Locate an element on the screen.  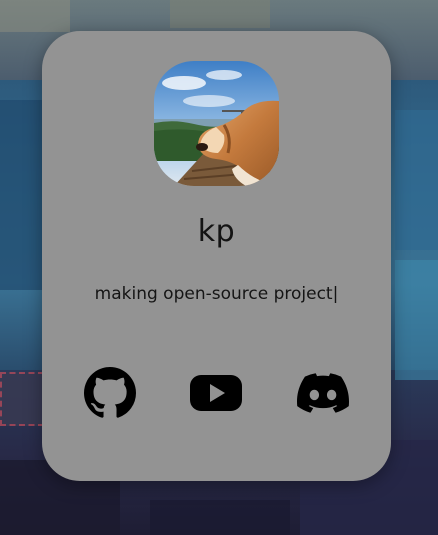
dog-photo-avatar is located at coordinates (216, 123).